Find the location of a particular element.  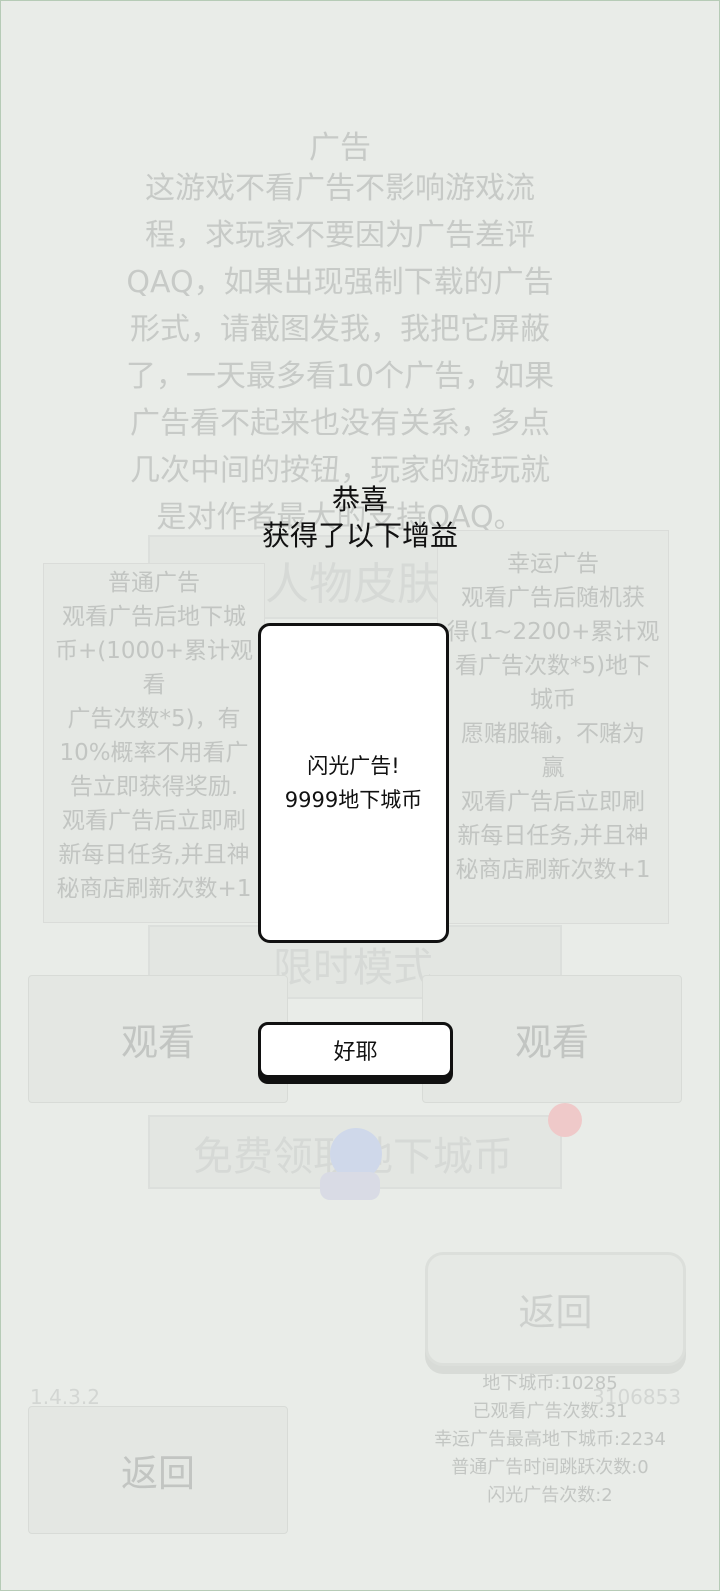

lucky-ad-line: 观看广告后立即刷 is located at coordinates (553, 802).